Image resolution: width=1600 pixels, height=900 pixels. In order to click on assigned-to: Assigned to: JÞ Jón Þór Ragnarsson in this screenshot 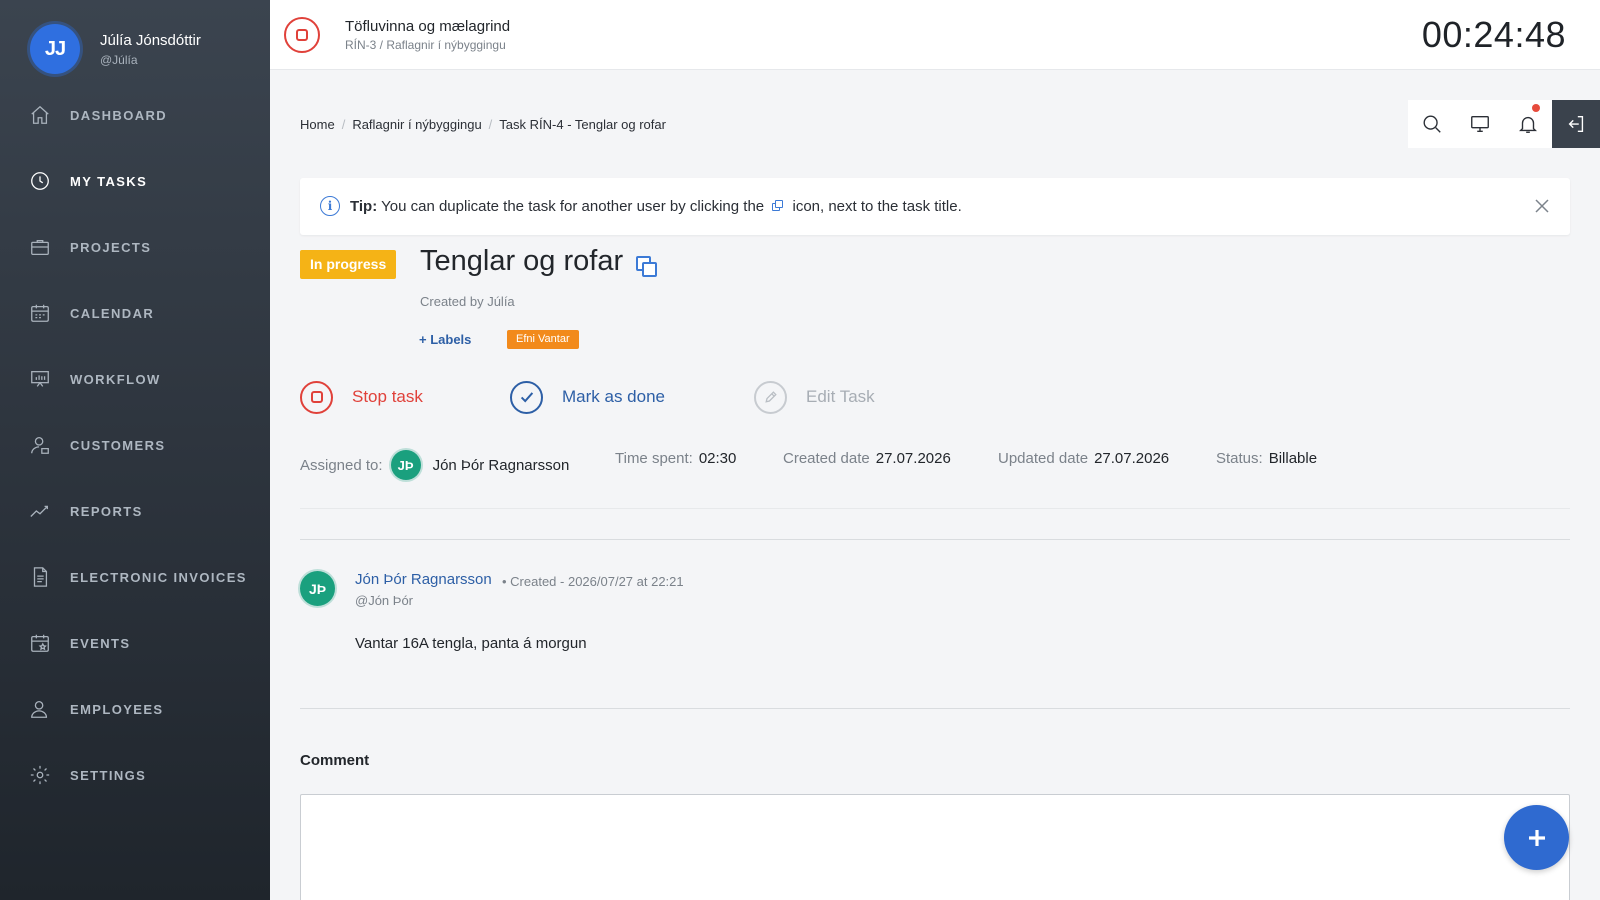, I will do `click(434, 465)`.